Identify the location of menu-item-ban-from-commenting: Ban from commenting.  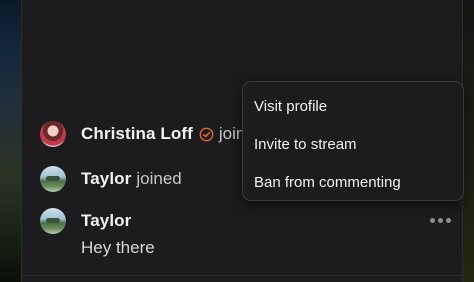
(353, 183).